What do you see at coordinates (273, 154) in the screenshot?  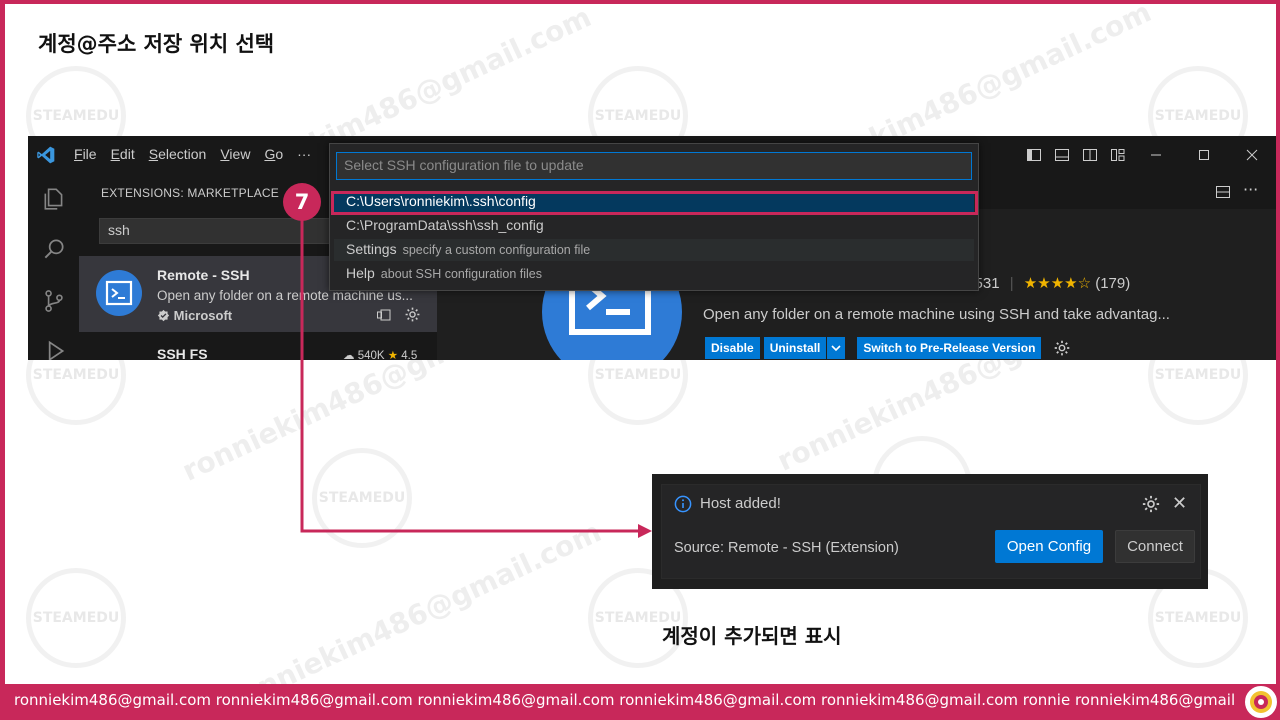 I see `menu-go: Go` at bounding box center [273, 154].